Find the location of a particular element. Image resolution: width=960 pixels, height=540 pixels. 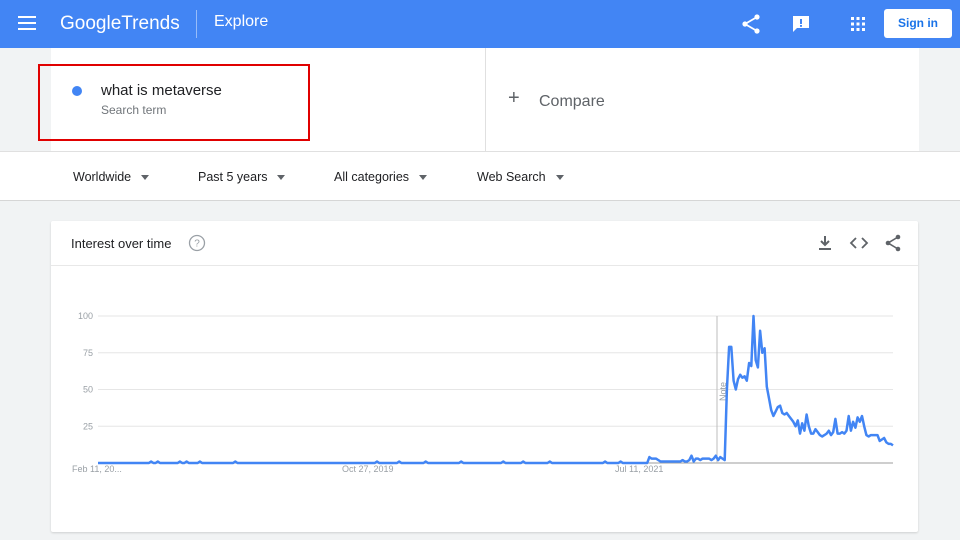

google-trends-logo: GoogleTrends is located at coordinates (120, 24).